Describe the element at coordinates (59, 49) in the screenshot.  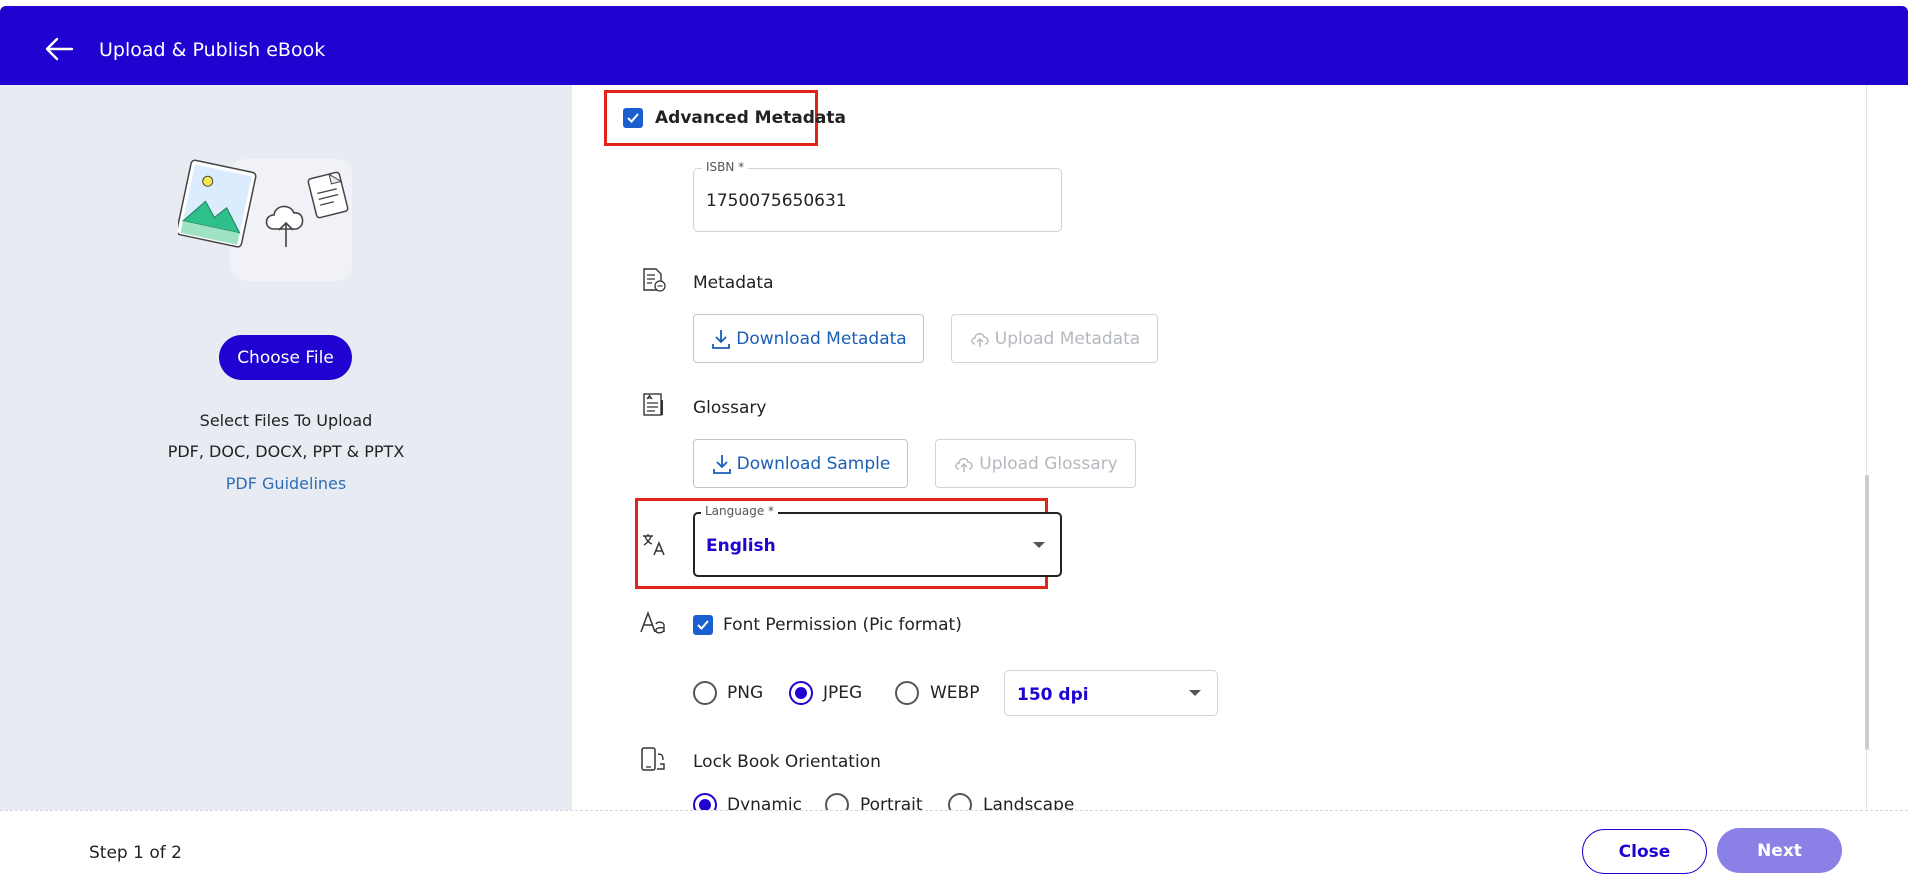
I see `back-arrow-icon` at that location.